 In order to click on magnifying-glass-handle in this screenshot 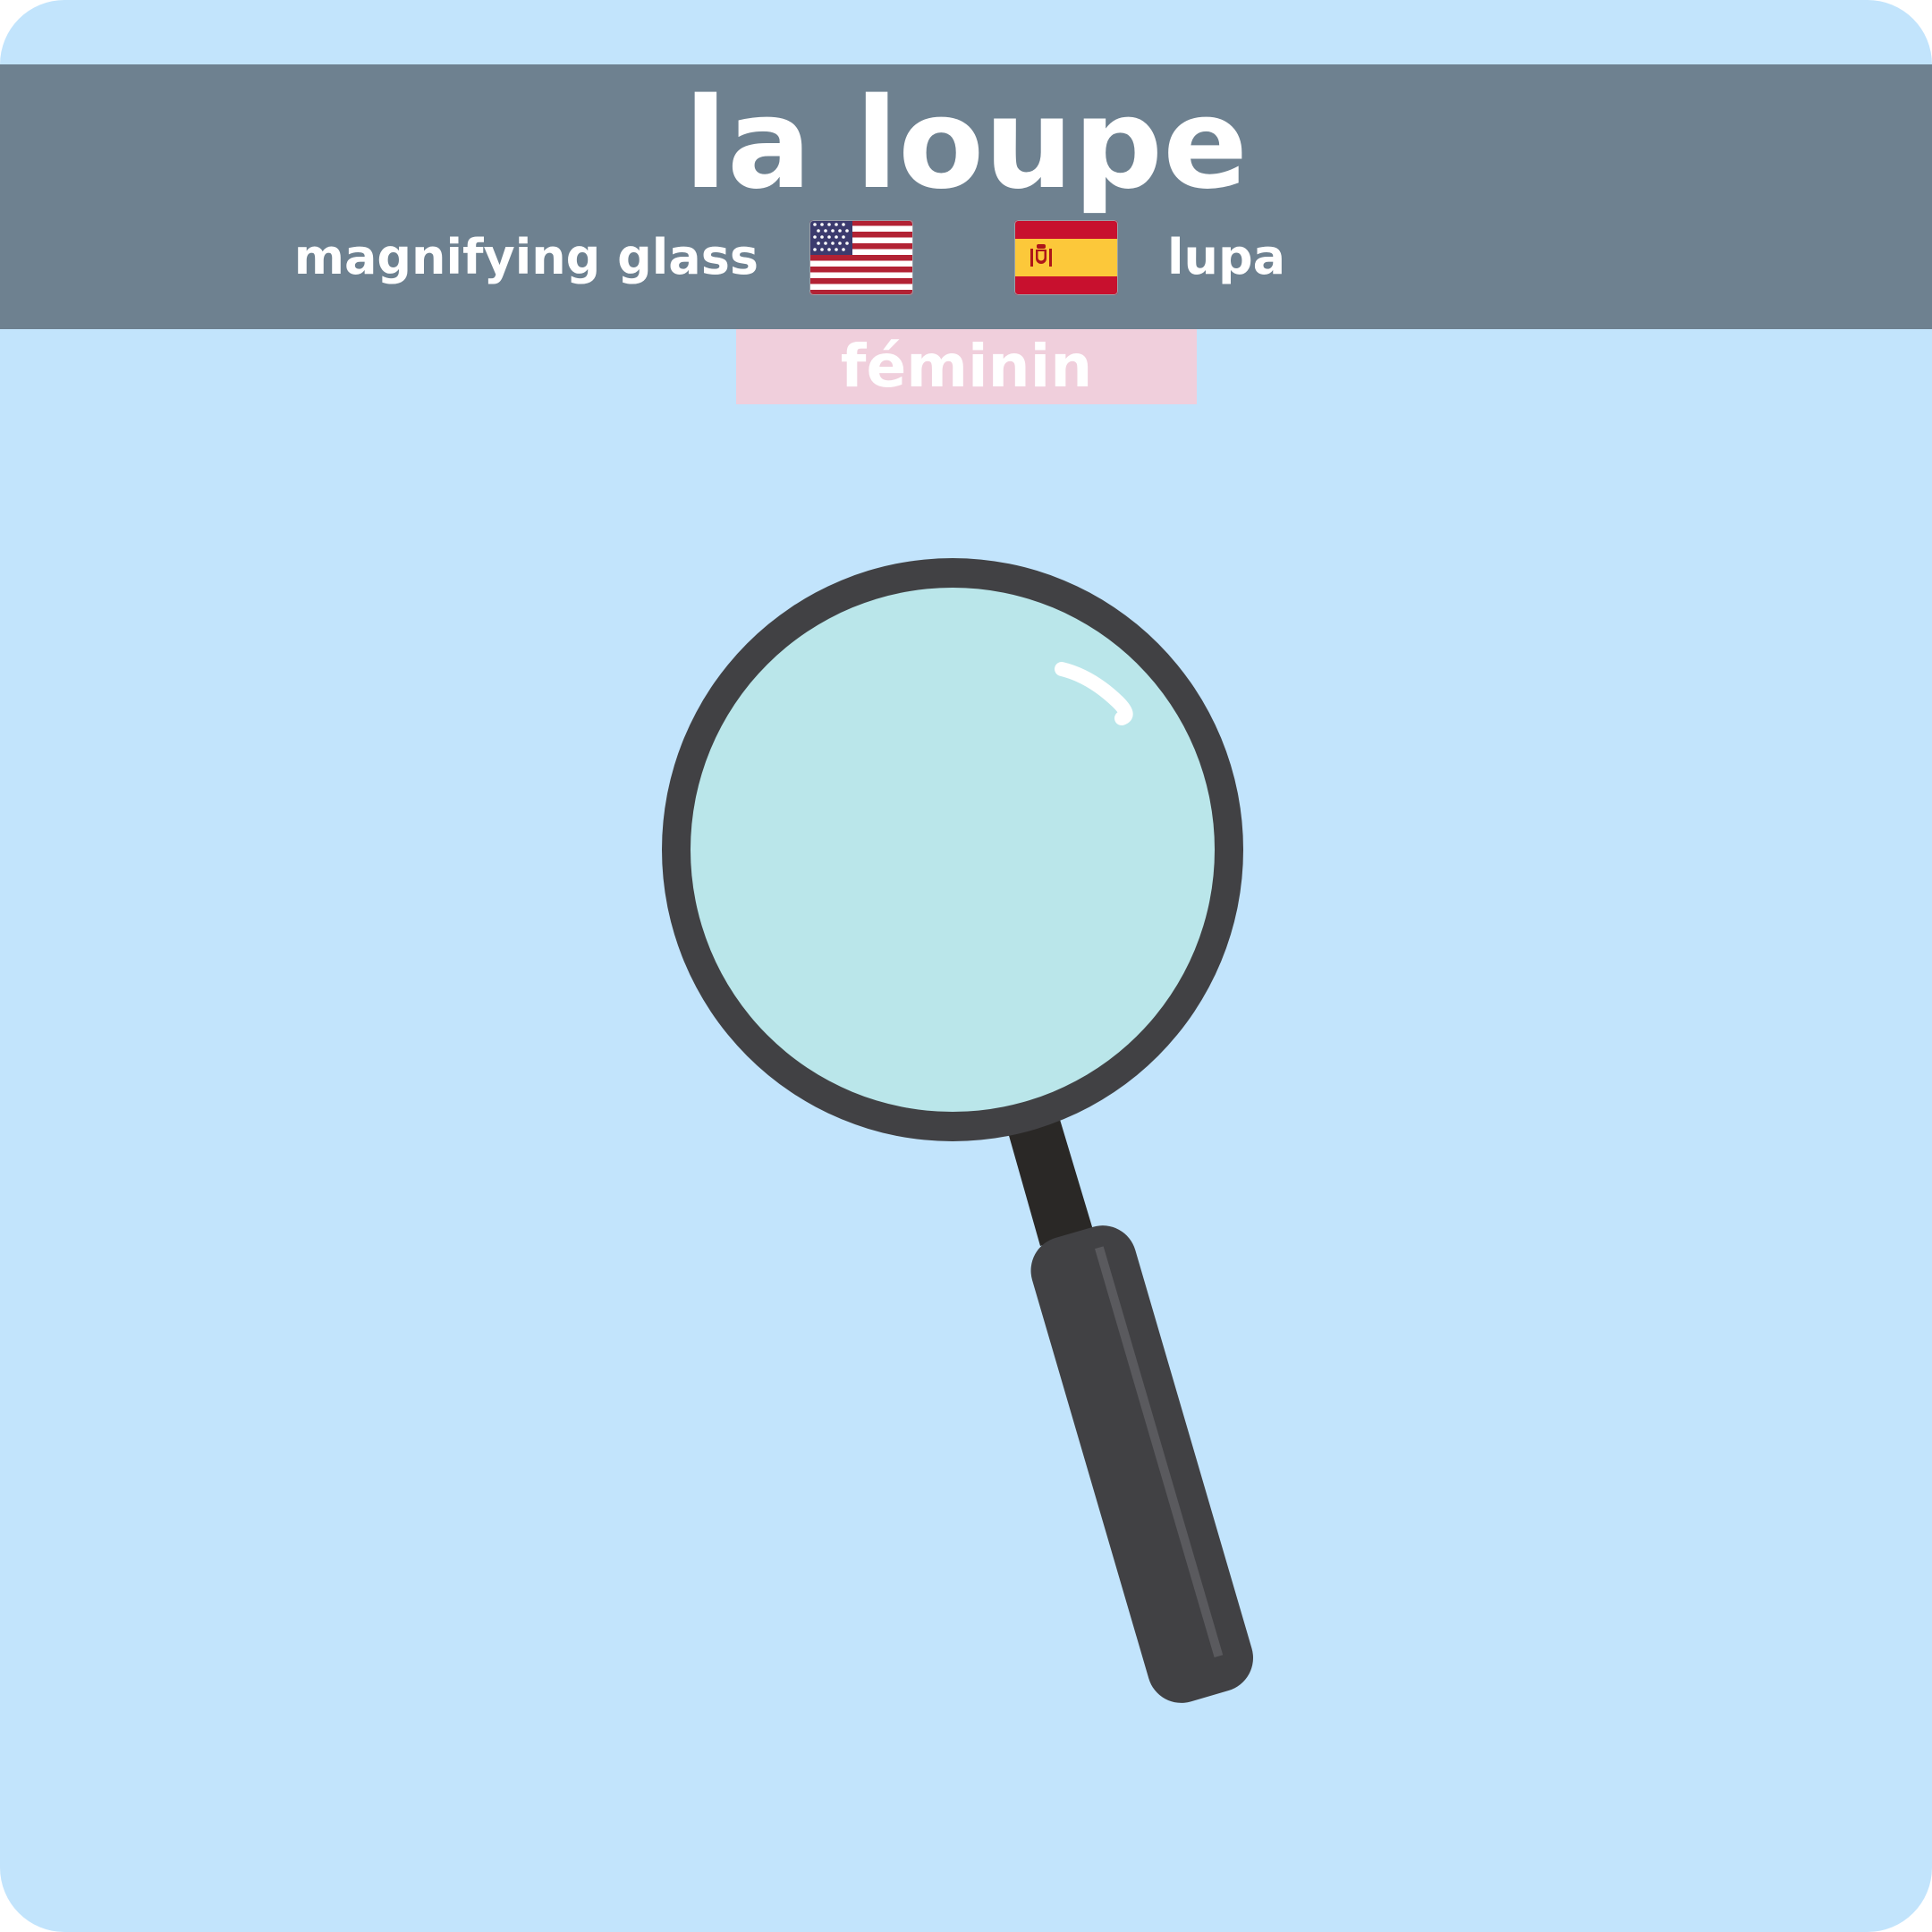, I will do `click(1141, 1464)`.